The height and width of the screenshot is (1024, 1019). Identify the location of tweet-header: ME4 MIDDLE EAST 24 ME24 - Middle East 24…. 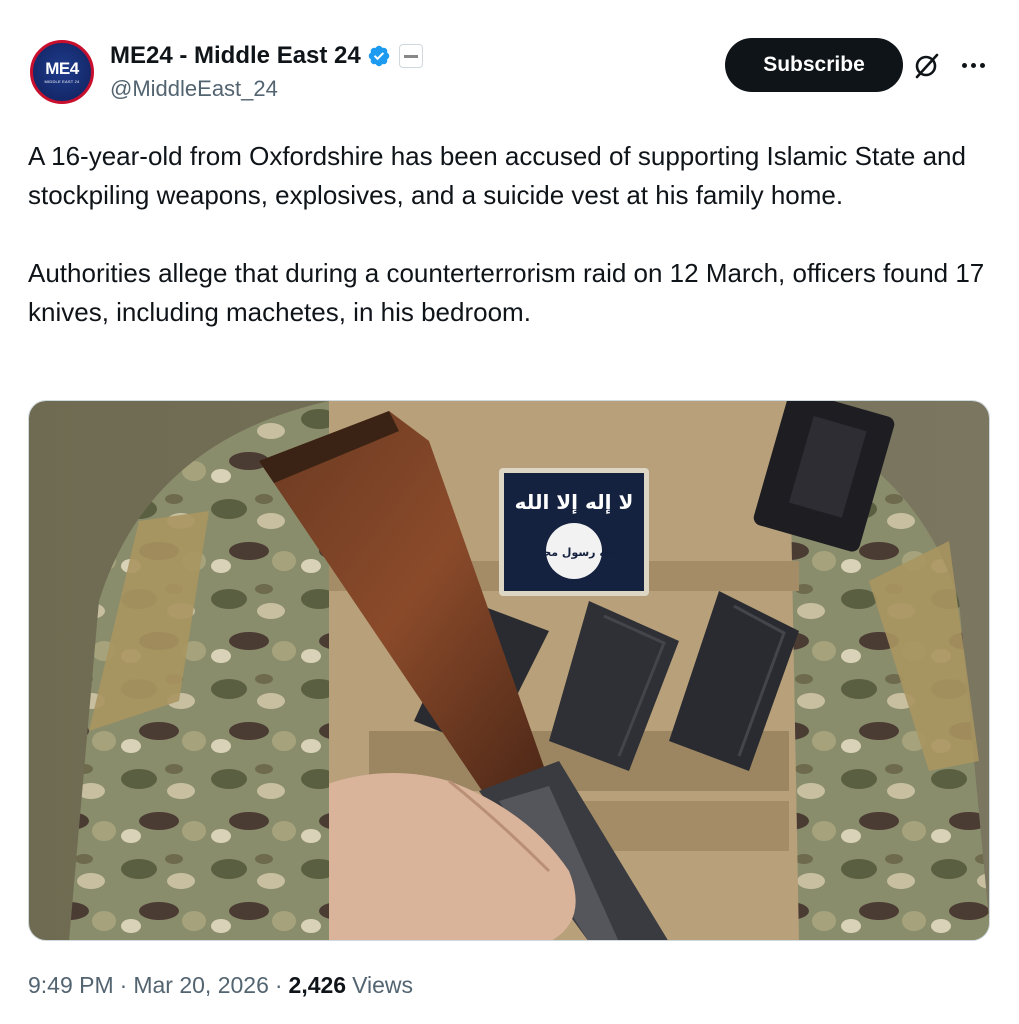
(510, 73).